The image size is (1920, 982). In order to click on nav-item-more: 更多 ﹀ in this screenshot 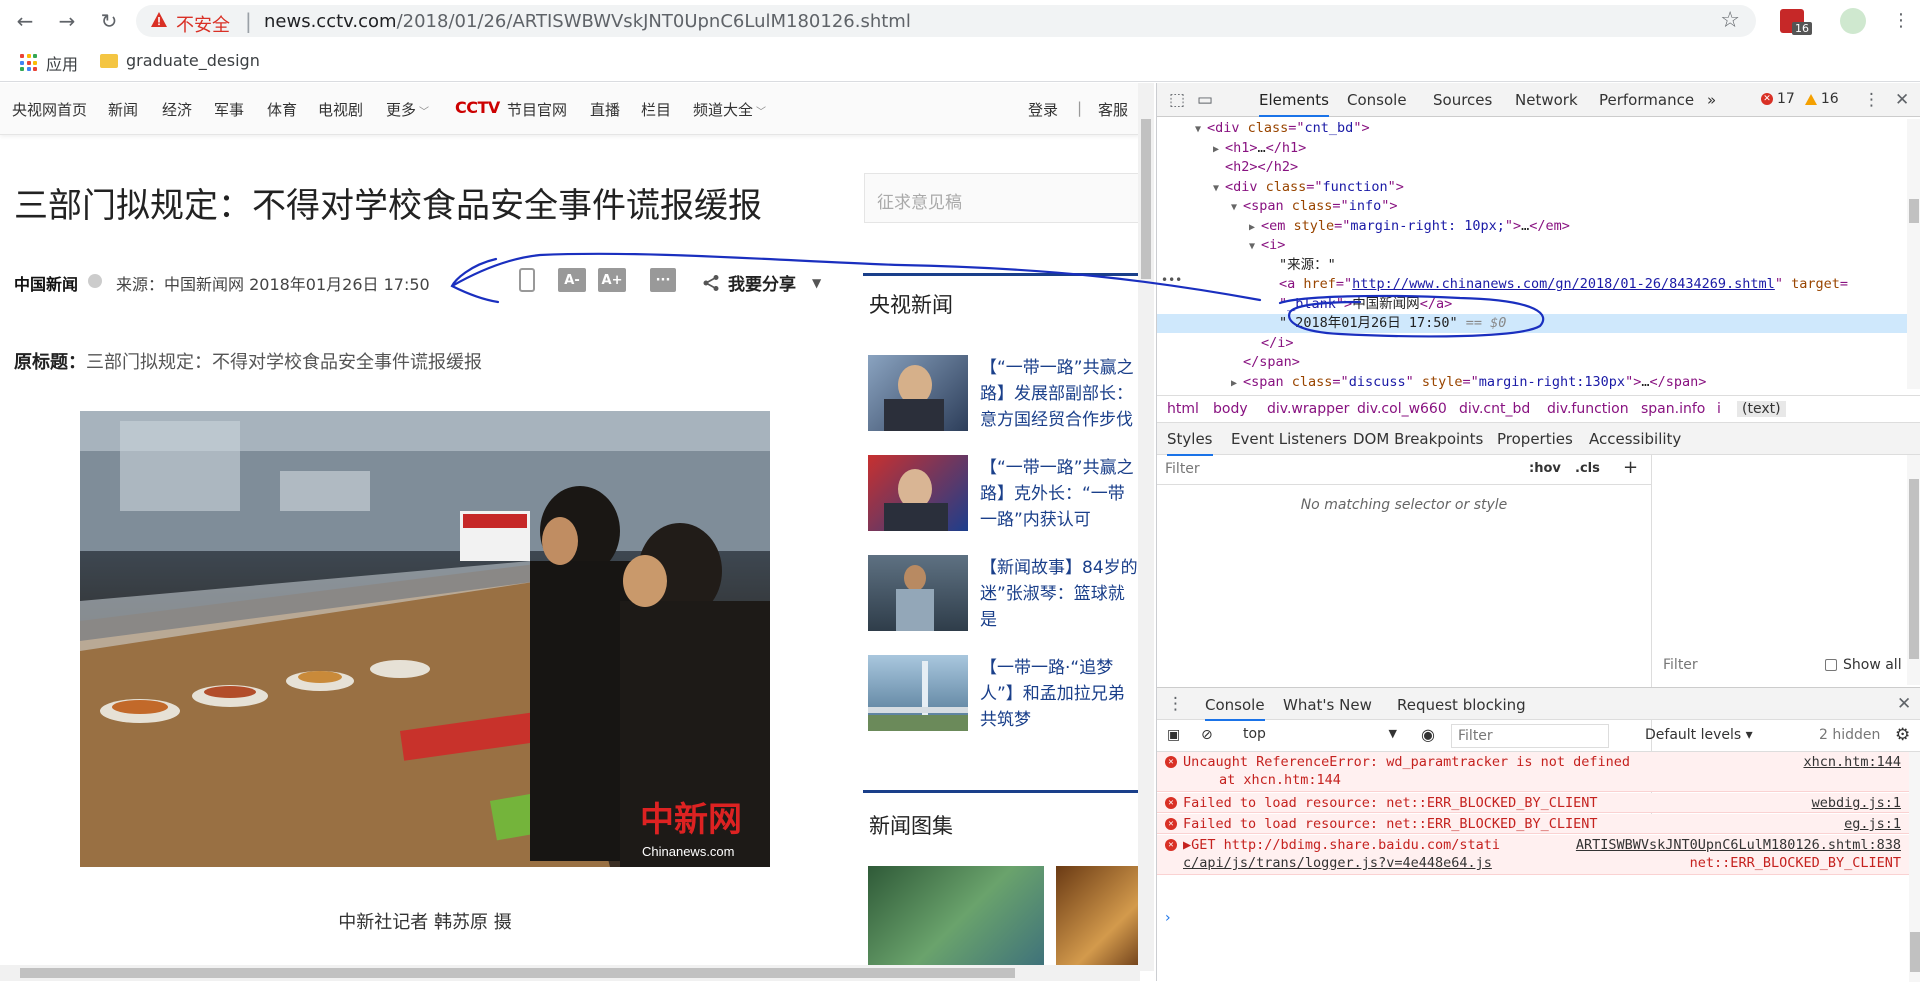, I will do `click(407, 109)`.